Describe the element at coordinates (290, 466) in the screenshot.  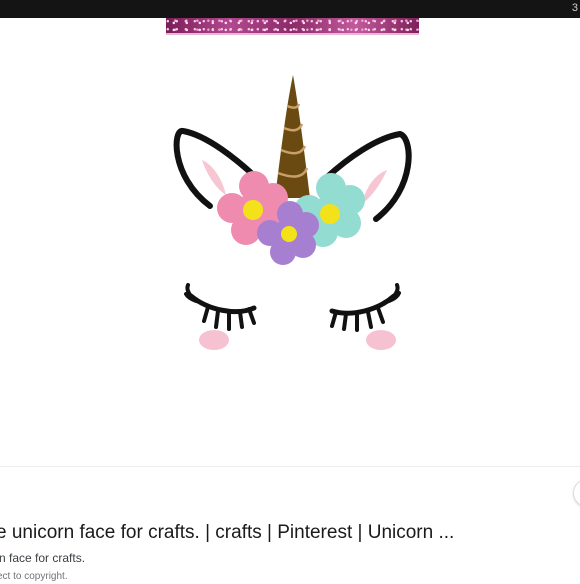
I see `results-divider` at that location.